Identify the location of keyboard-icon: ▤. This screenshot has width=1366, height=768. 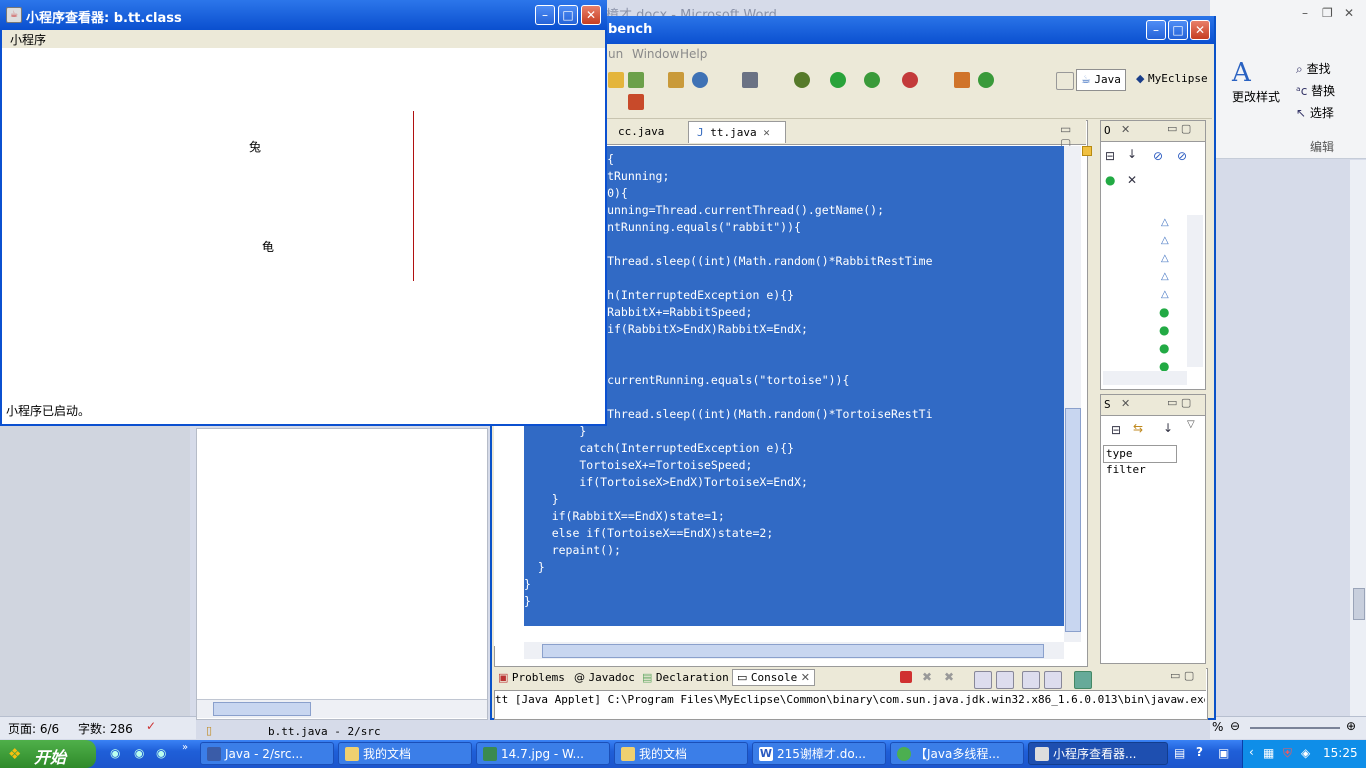
(1179, 753).